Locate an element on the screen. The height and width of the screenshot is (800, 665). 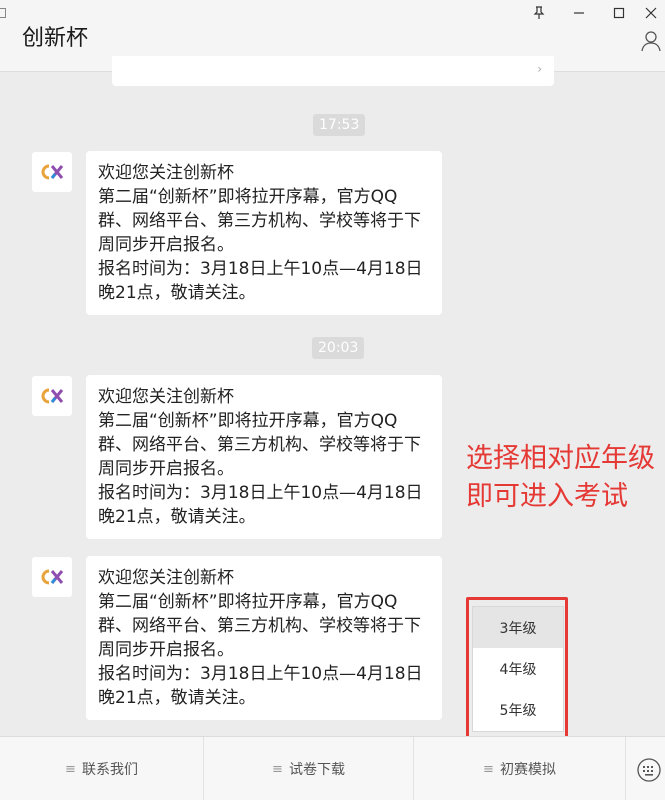
timestamp: 17:53 is located at coordinates (339, 125).